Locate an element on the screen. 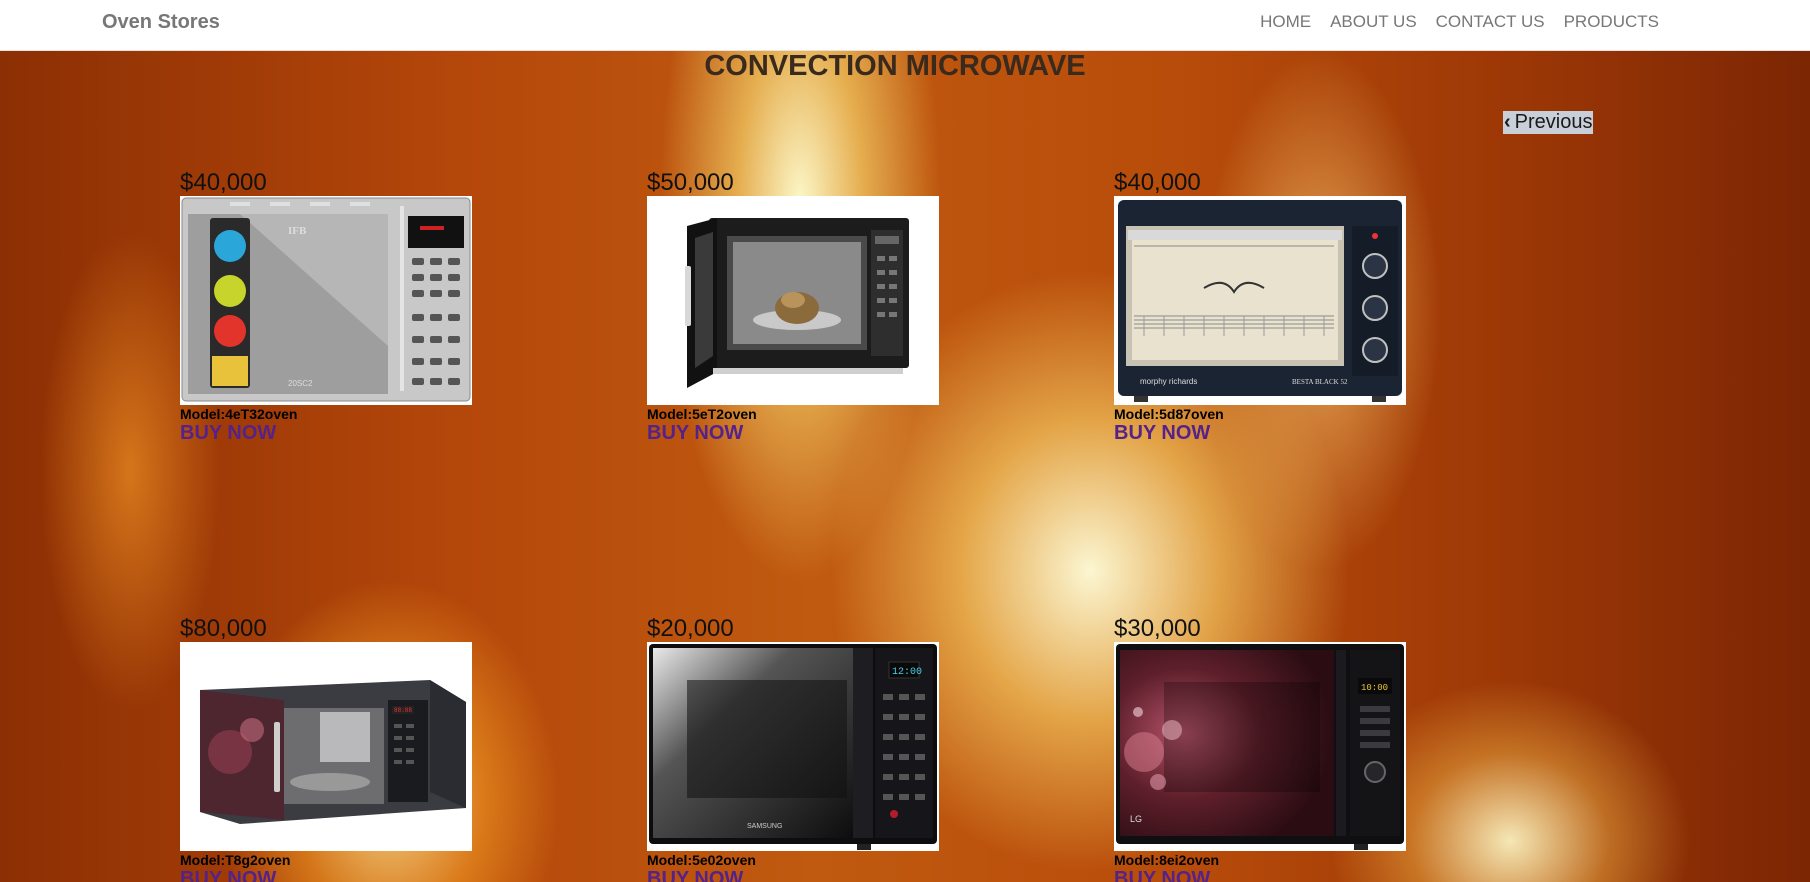  morphy-logo-text: morphy richards is located at coordinates (1168, 381).